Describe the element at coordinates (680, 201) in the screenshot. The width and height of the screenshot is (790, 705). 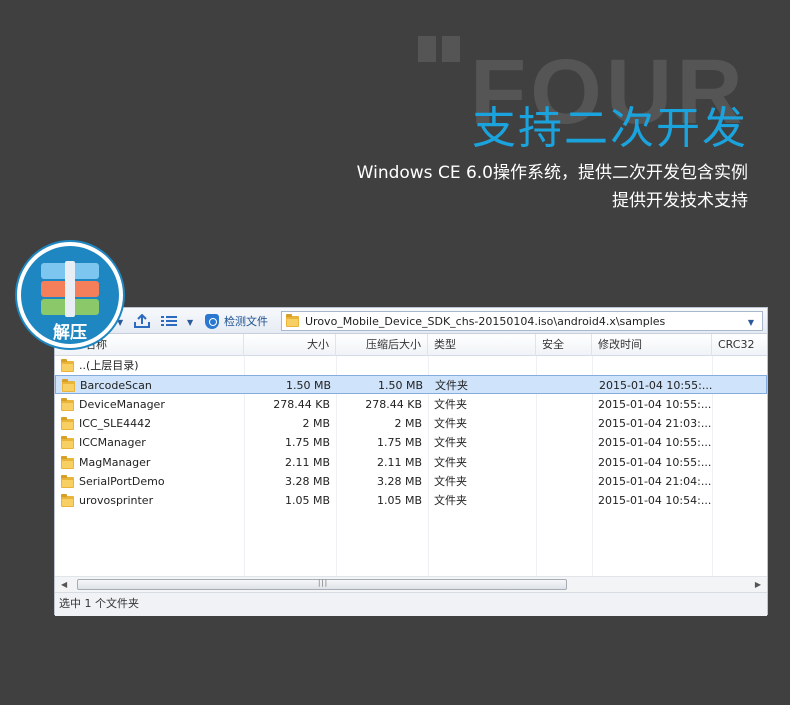
I see `subheadline-line2: 提供开发技术支持` at that location.